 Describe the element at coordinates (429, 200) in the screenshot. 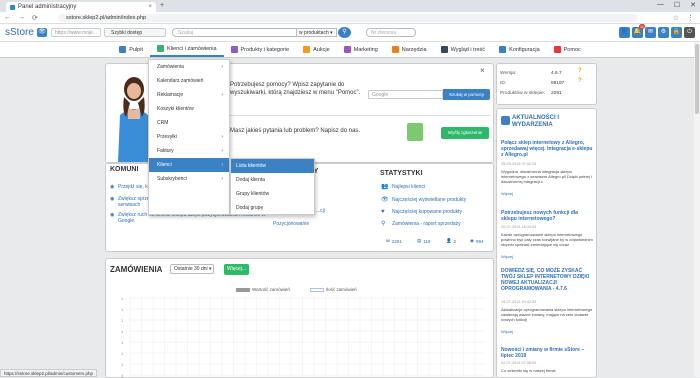

I see `most-viewed-link: Najczęściej wyświetlane produkty` at that location.